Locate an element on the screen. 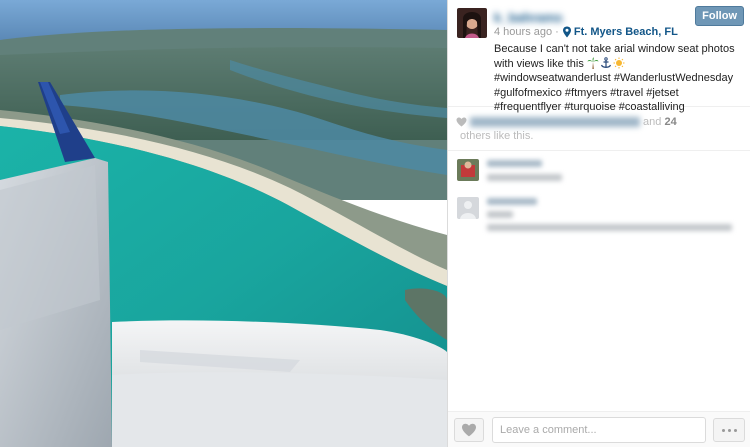 Image resolution: width=750 pixels, height=447 pixels. post-location-link: Ft. Myers Beach, FL is located at coordinates (626, 32).